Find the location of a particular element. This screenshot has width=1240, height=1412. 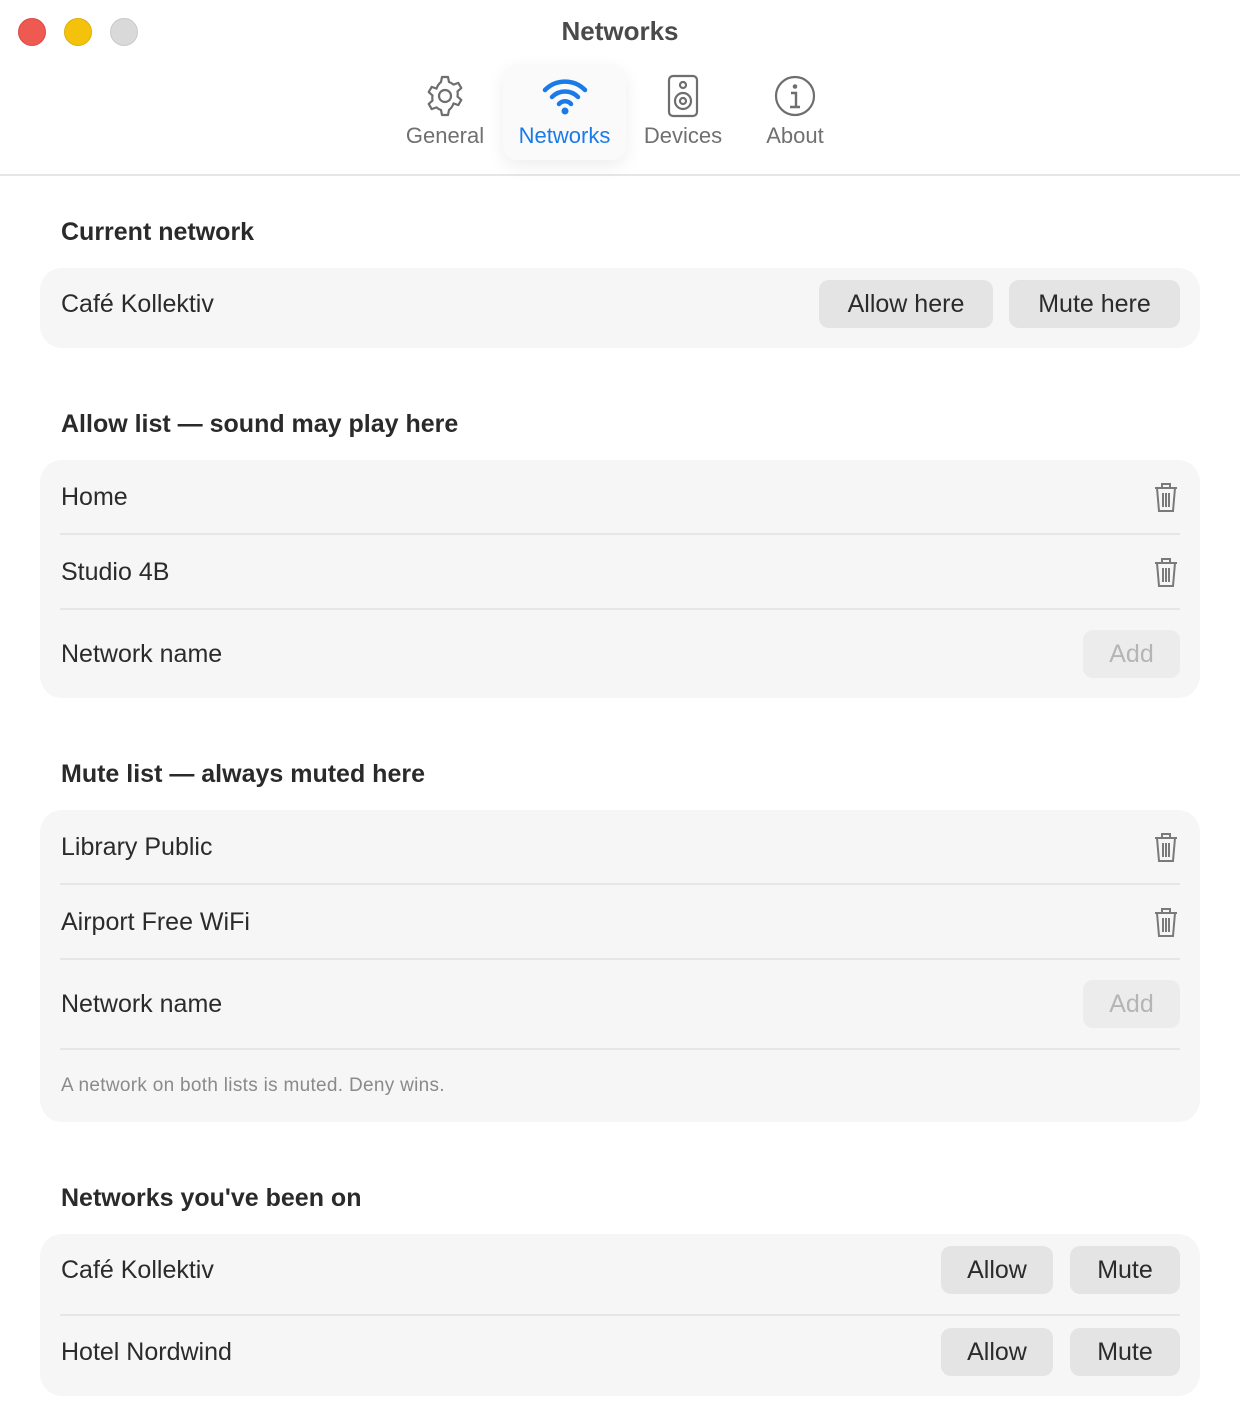

tab-general: General is located at coordinates (445, 112).